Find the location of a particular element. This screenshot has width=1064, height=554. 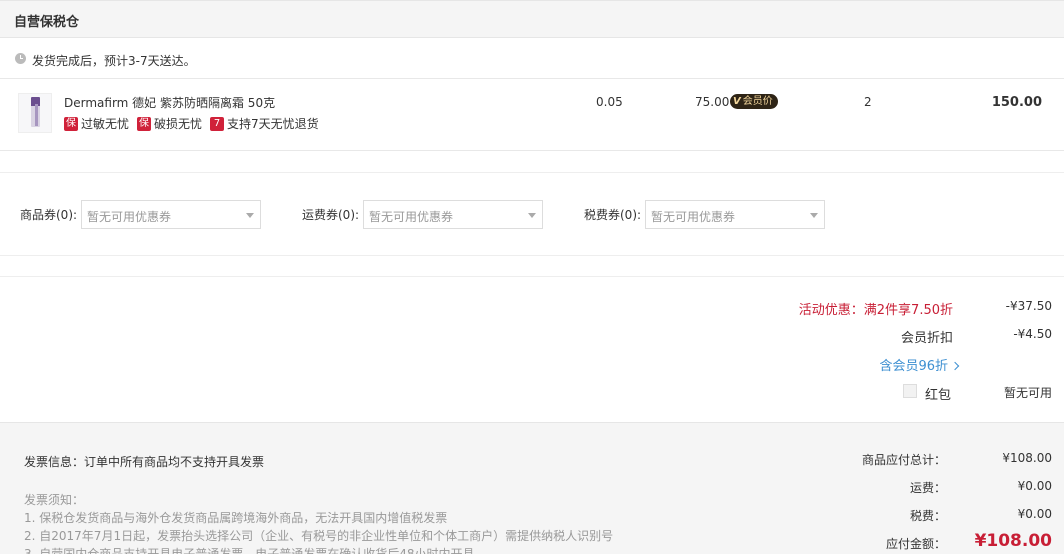

goods-total-value: ¥108.00 is located at coordinates (1027, 458).